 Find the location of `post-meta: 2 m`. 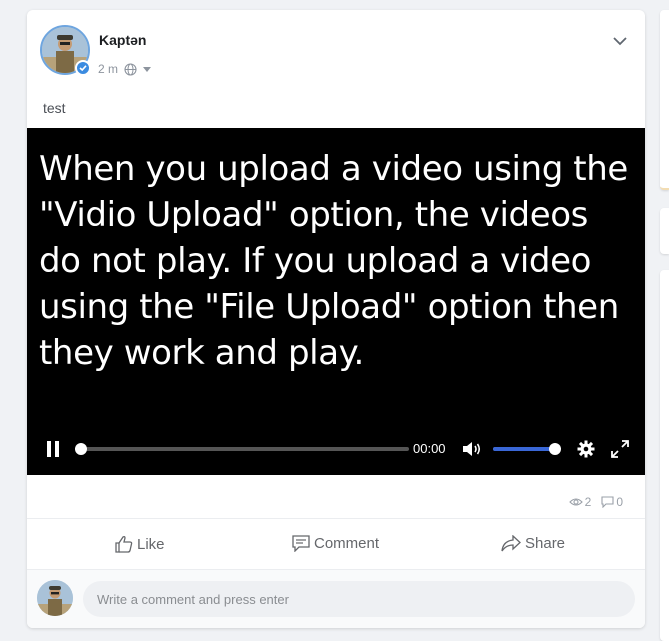

post-meta: 2 m is located at coordinates (125, 69).